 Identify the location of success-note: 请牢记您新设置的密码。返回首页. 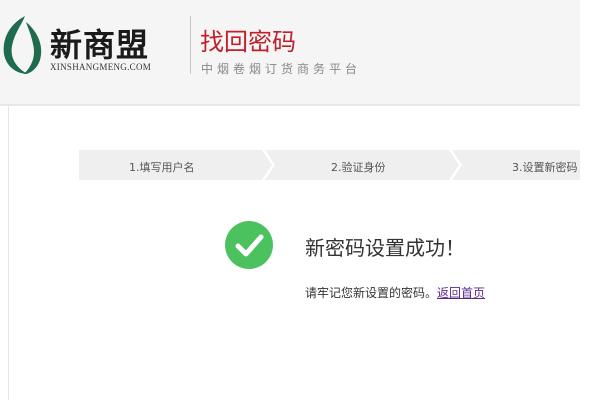
(395, 292).